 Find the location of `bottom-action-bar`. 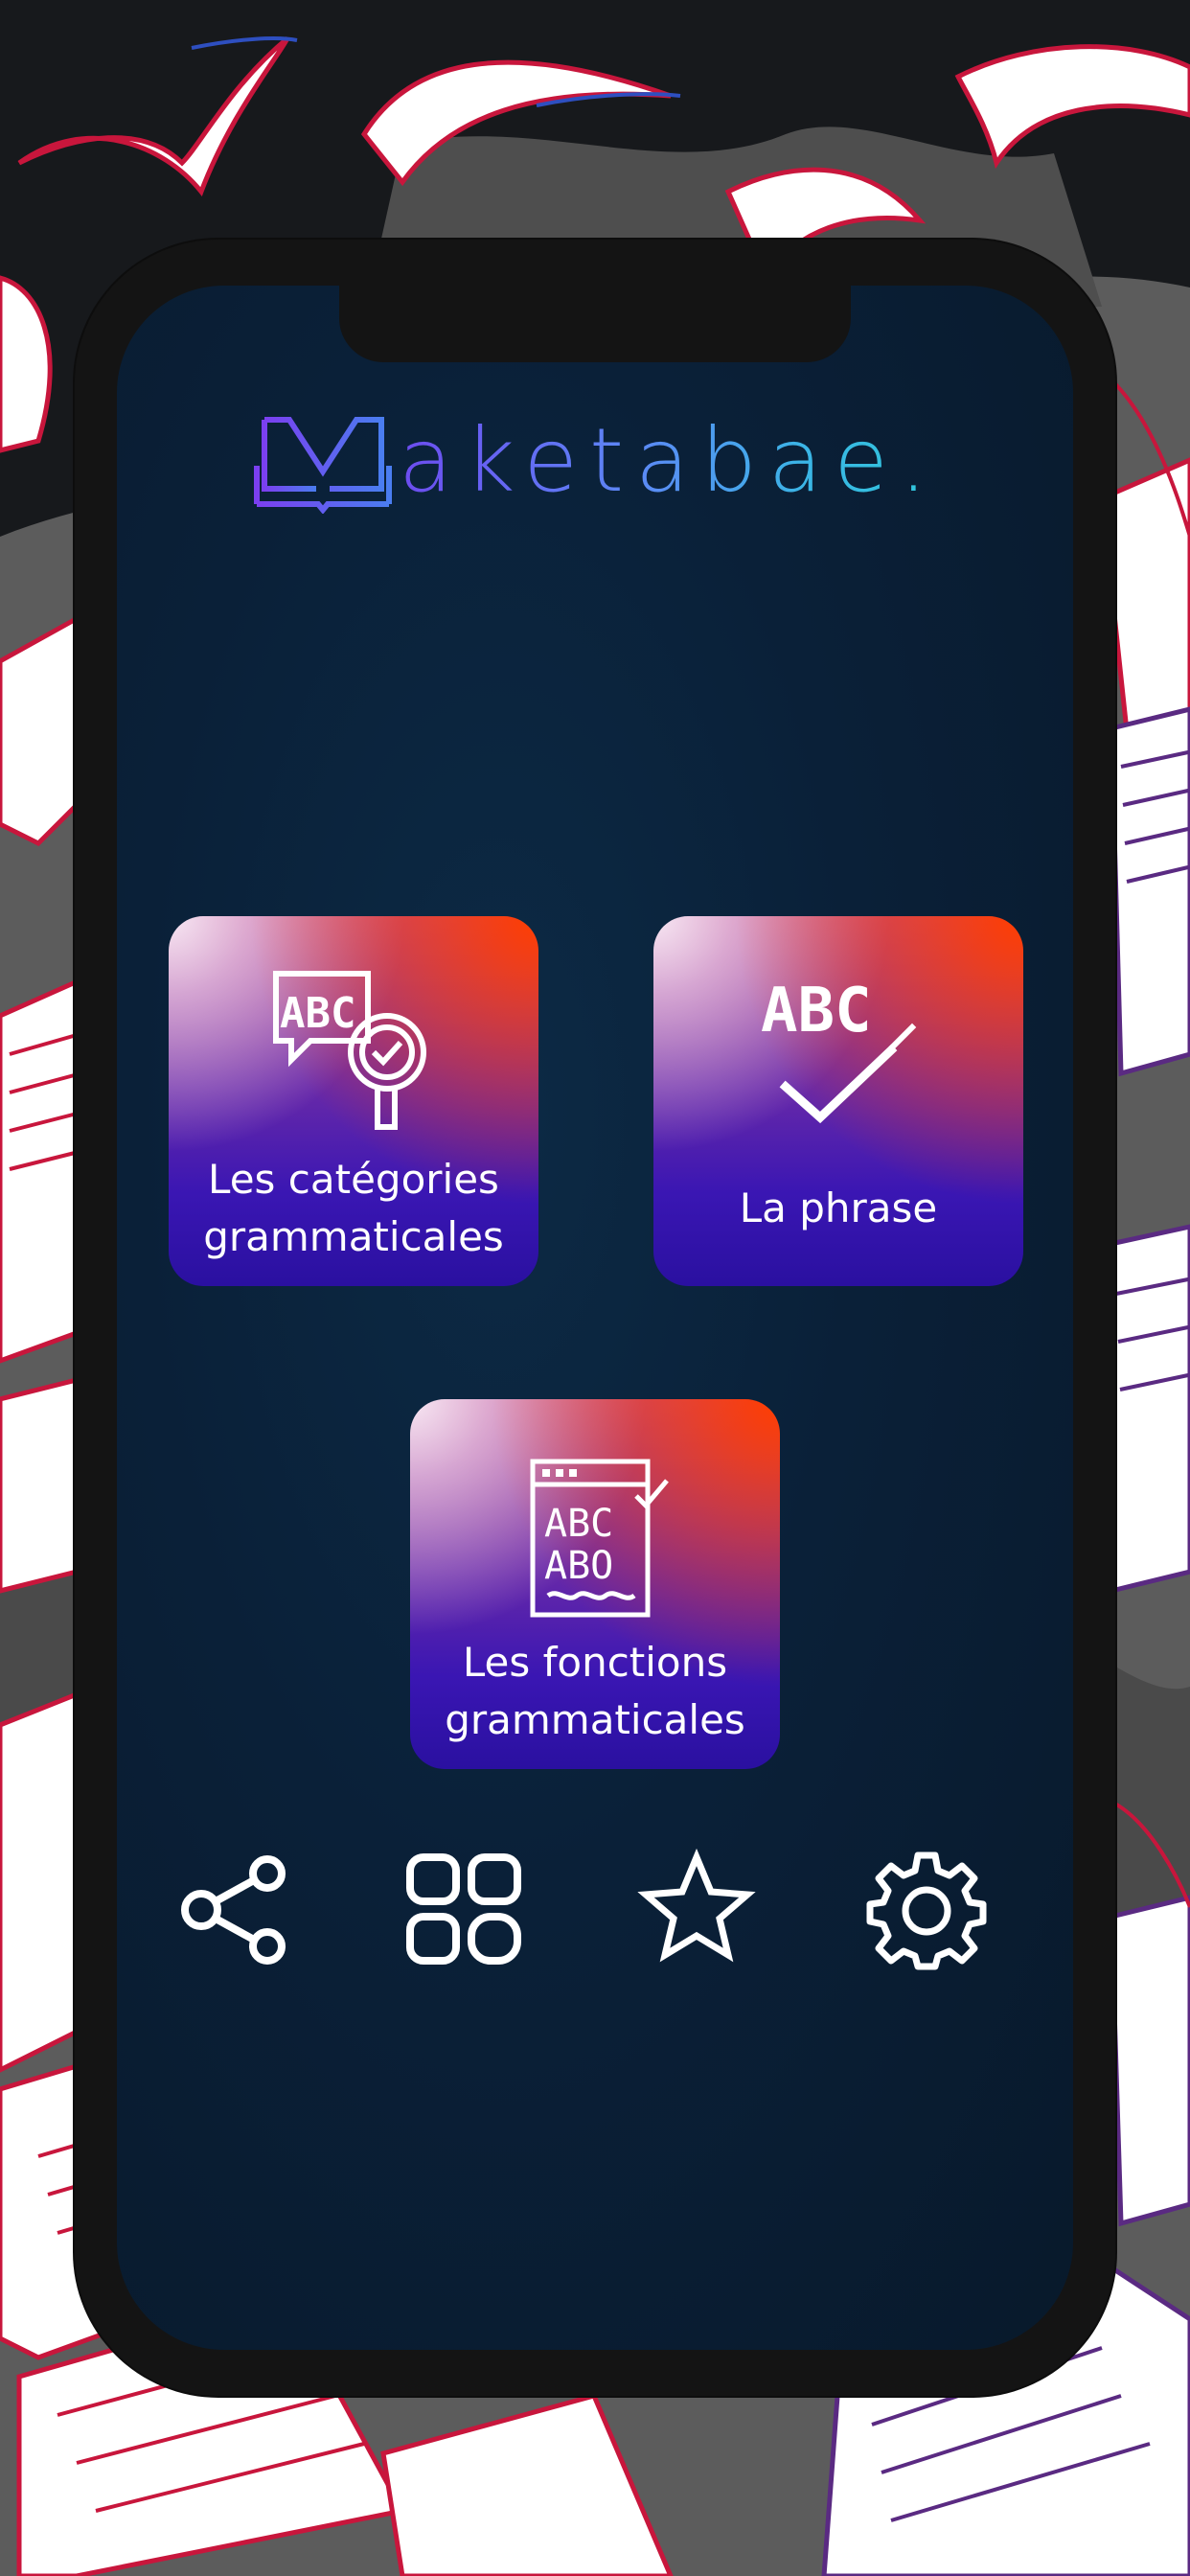

bottom-action-bar is located at coordinates (596, 1915).